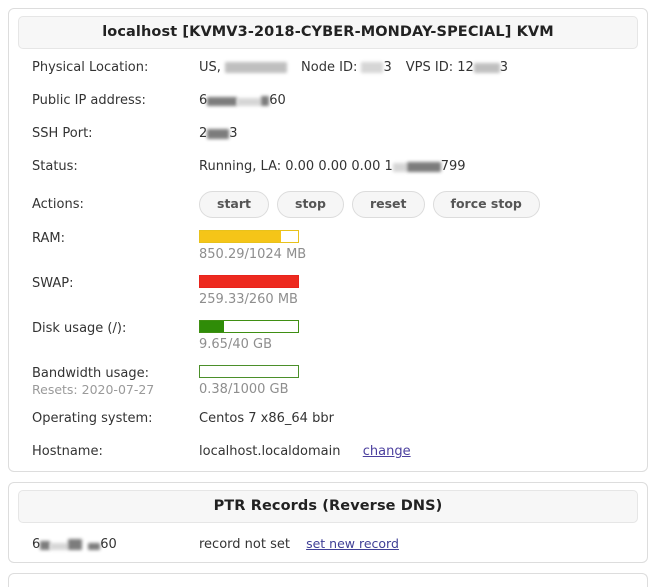  I want to click on bandwidth-usage-label: Bandwidth usage: Resets: 2020-07-27, so click(104, 381).